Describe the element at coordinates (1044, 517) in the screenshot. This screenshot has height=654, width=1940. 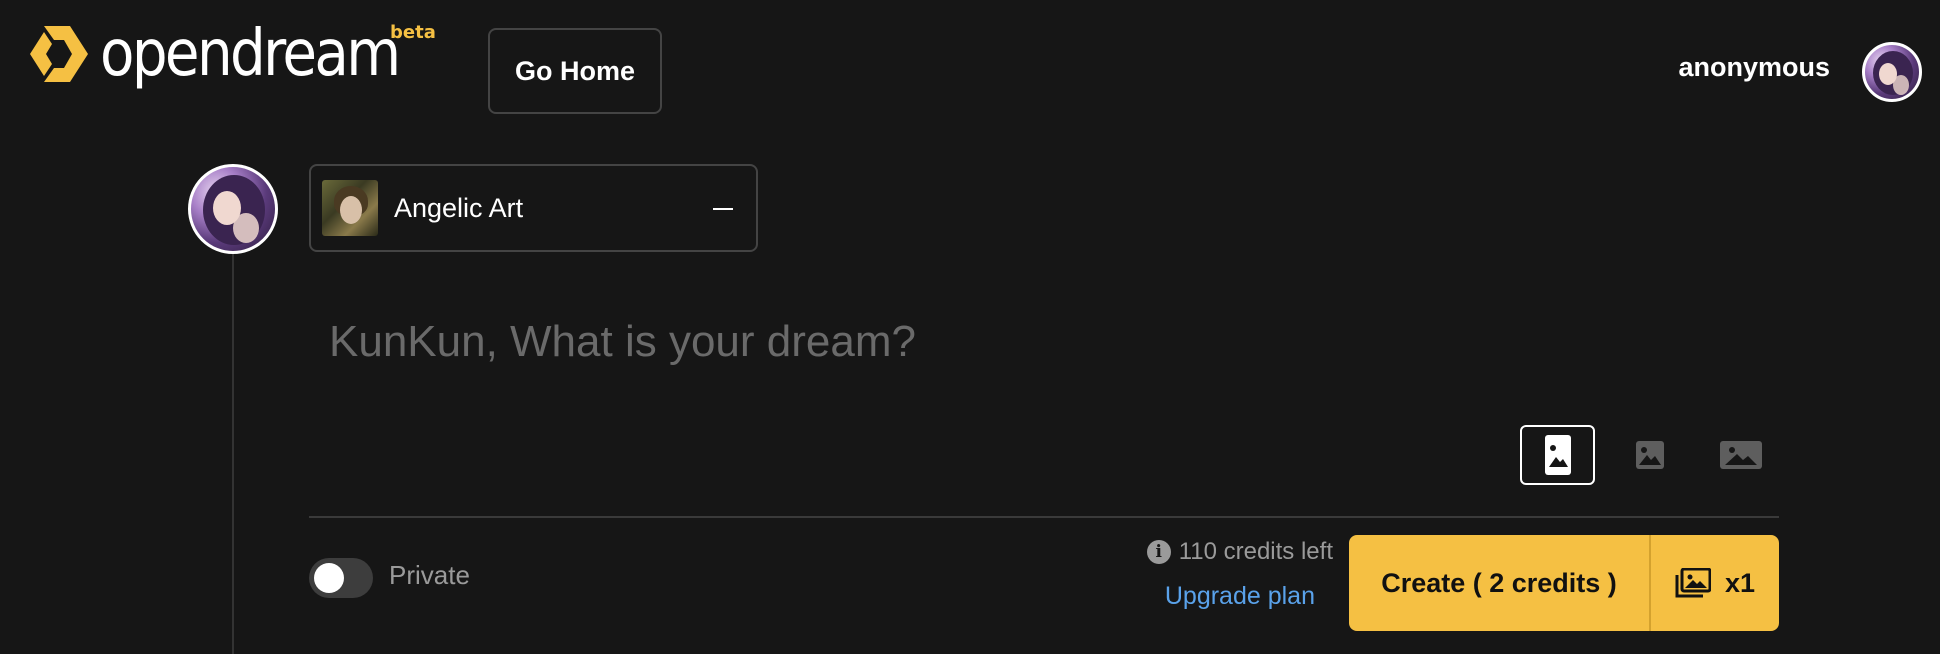
I see `composer-divider` at that location.